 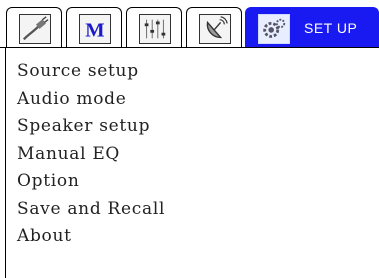 What do you see at coordinates (91, 182) in the screenshot?
I see `menu-item-option: Option` at bounding box center [91, 182].